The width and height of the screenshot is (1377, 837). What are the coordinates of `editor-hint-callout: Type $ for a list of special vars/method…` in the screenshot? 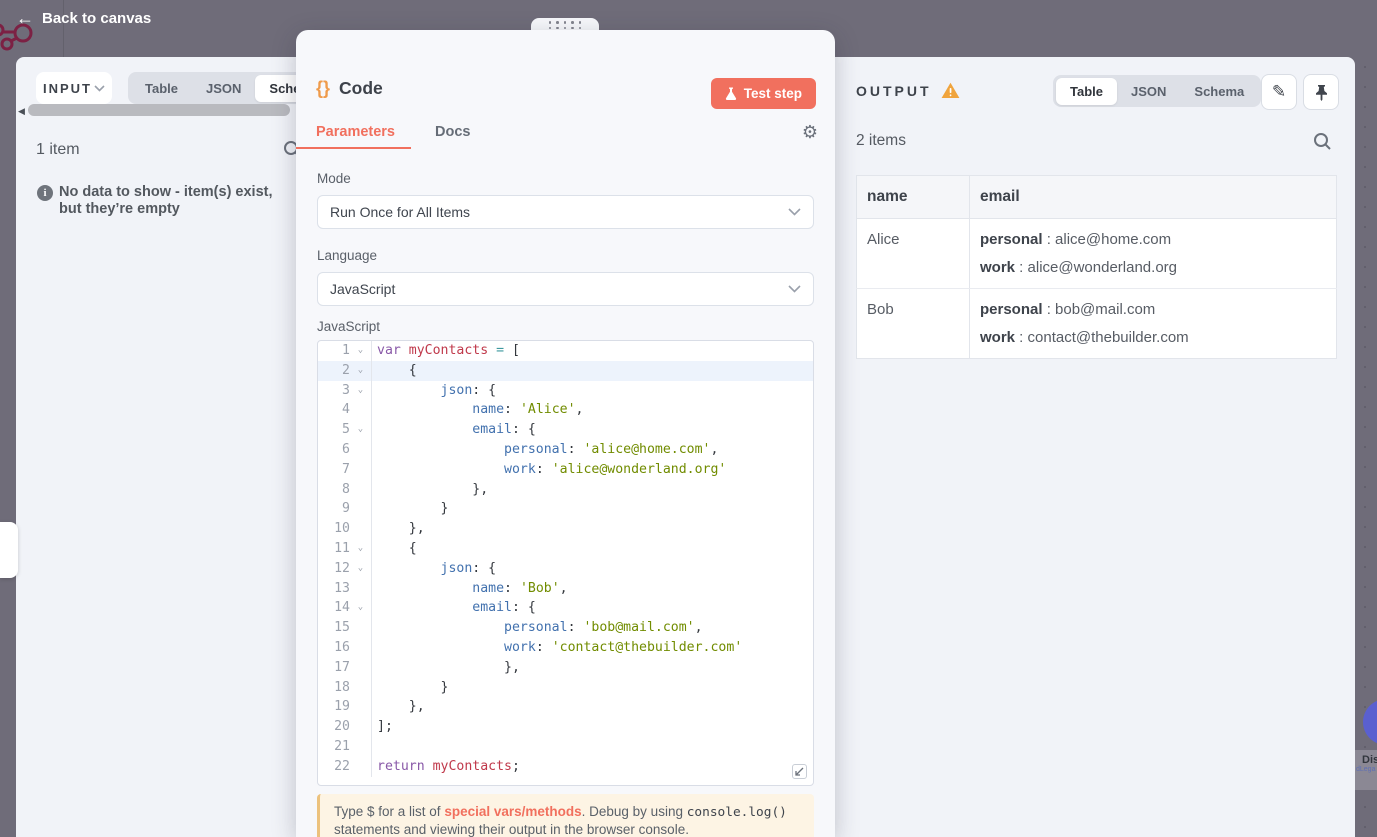 It's located at (565, 815).